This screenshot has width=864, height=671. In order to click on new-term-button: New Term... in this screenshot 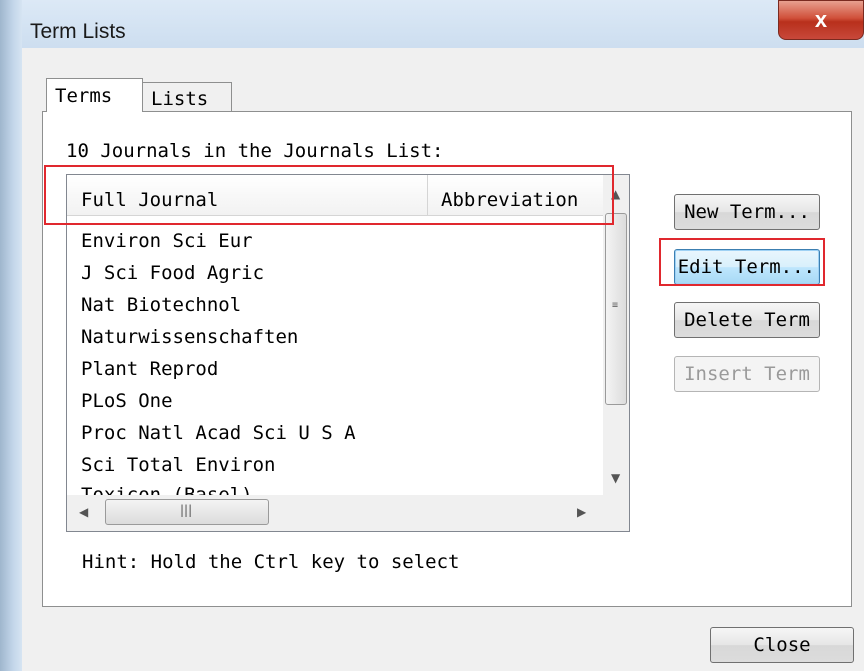, I will do `click(747, 212)`.